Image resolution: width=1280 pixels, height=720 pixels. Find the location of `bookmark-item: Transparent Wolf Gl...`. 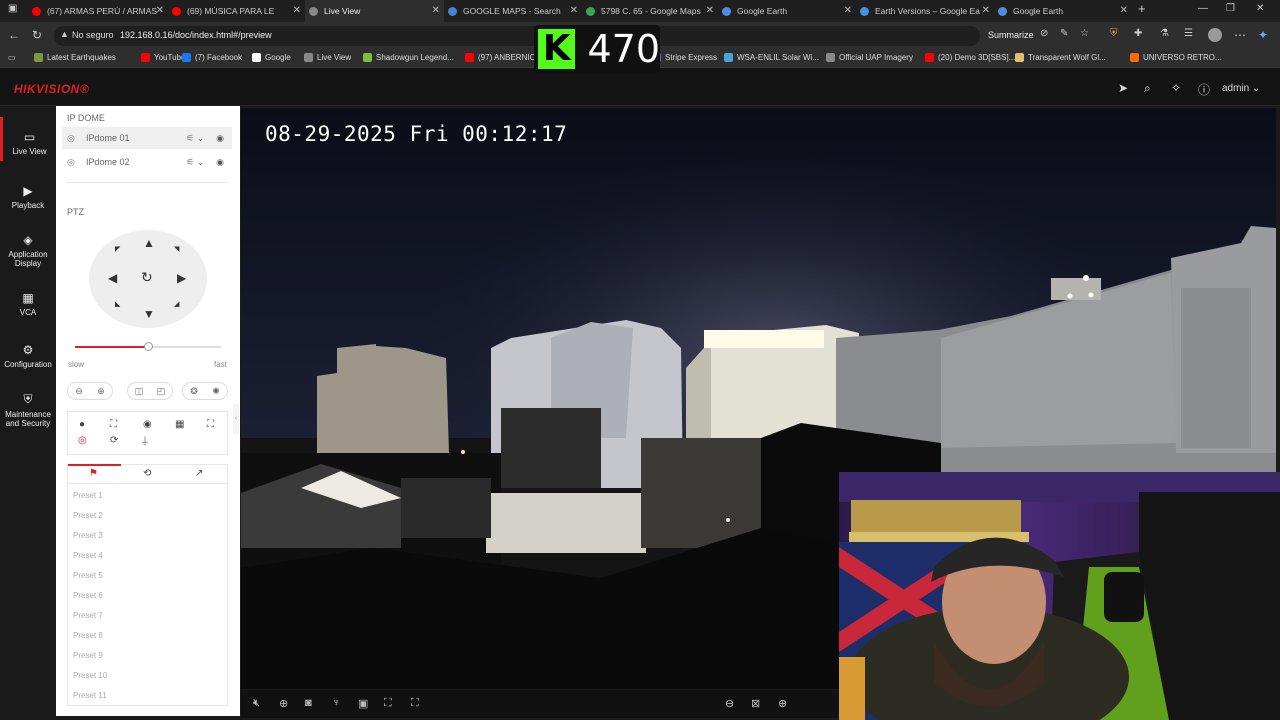

bookmark-item: Transparent Wolf Gl... is located at coordinates (1060, 57).